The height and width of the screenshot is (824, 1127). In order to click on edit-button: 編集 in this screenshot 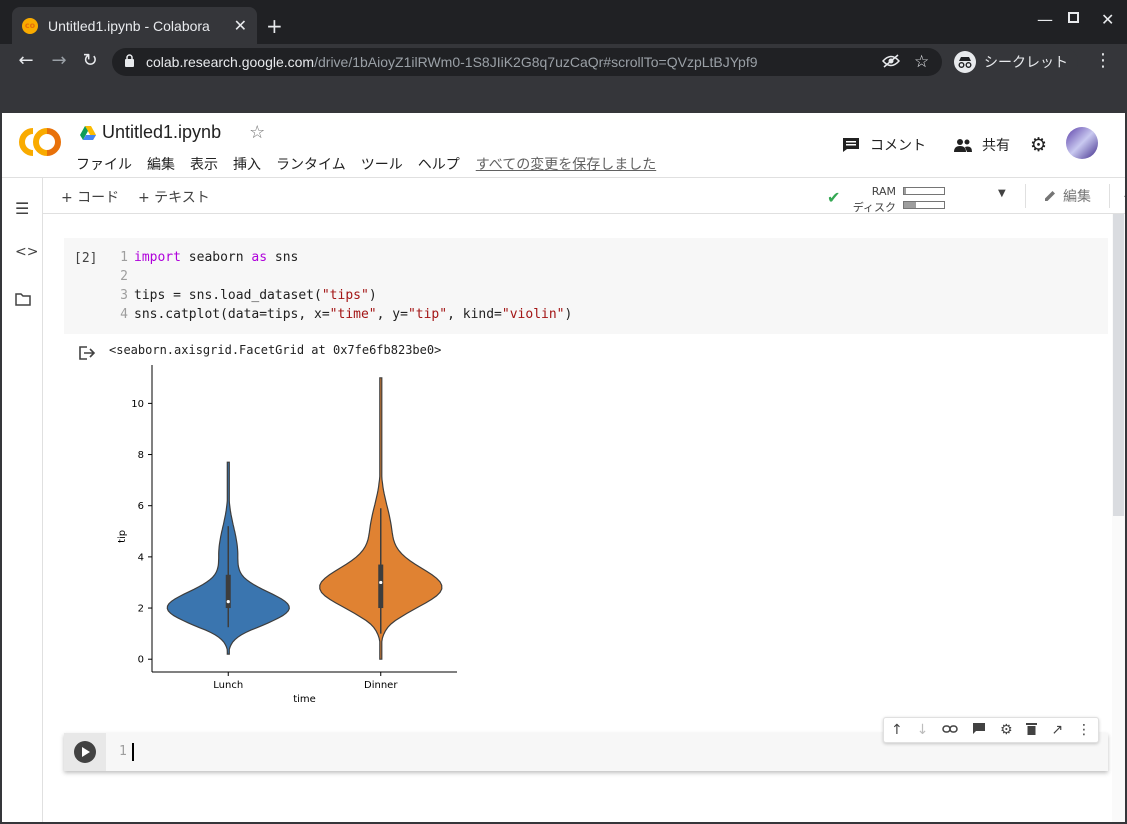, I will do `click(1067, 196)`.